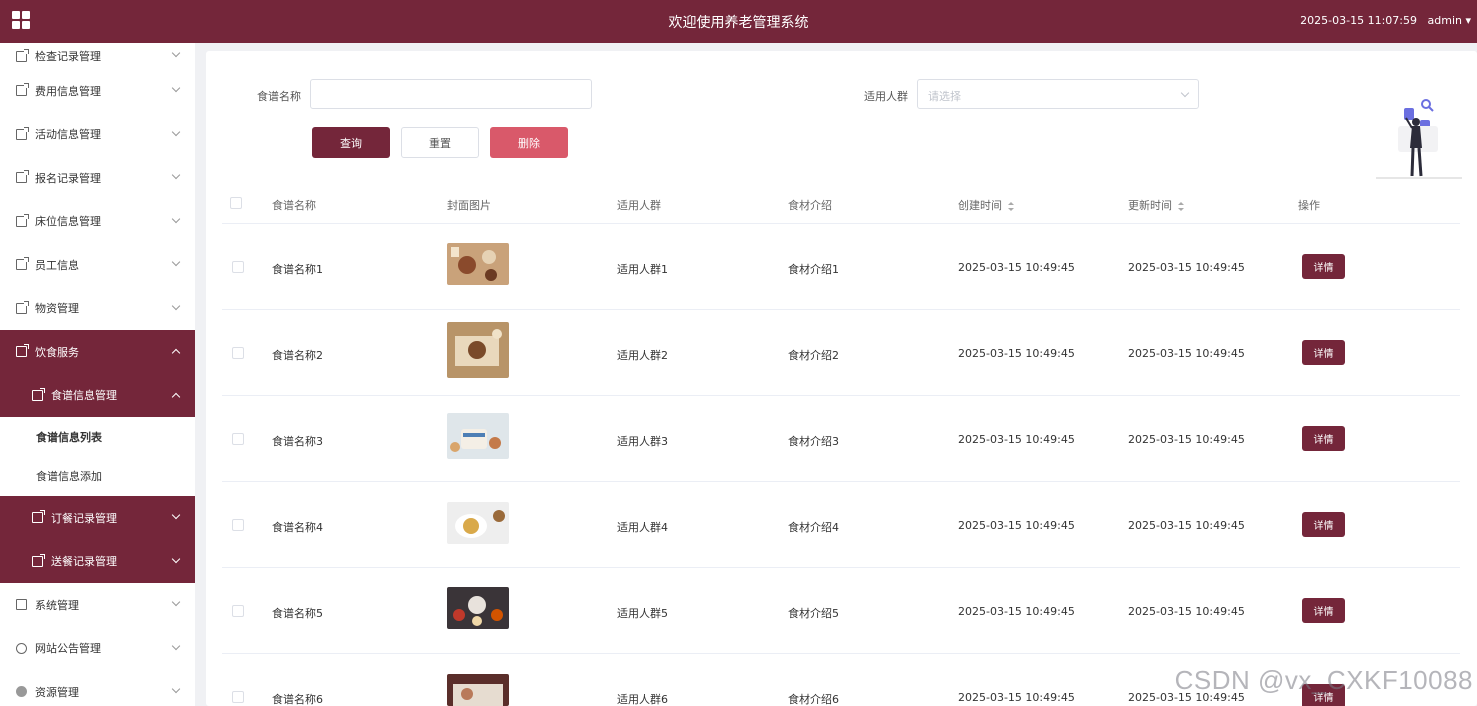  What do you see at coordinates (642, 613) in the screenshot?
I see `target-group-cell: 适用人群5` at bounding box center [642, 613].